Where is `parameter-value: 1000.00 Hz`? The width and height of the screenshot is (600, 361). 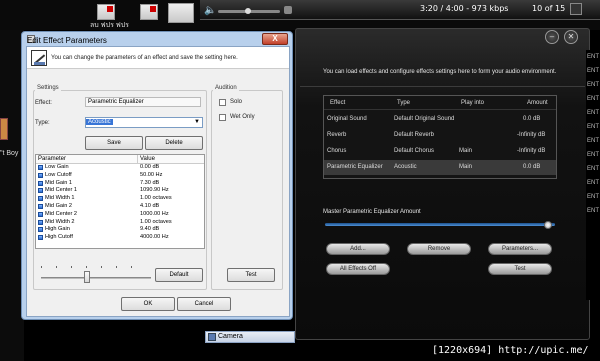
parameter-value: 1000.00 Hz is located at coordinates (154, 213).